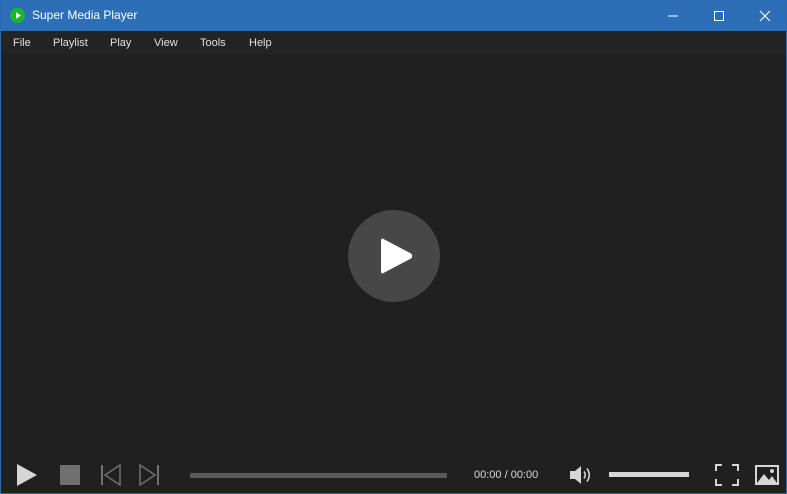  What do you see at coordinates (506, 475) in the screenshot?
I see `time-display: 00:00 / 00:00` at bounding box center [506, 475].